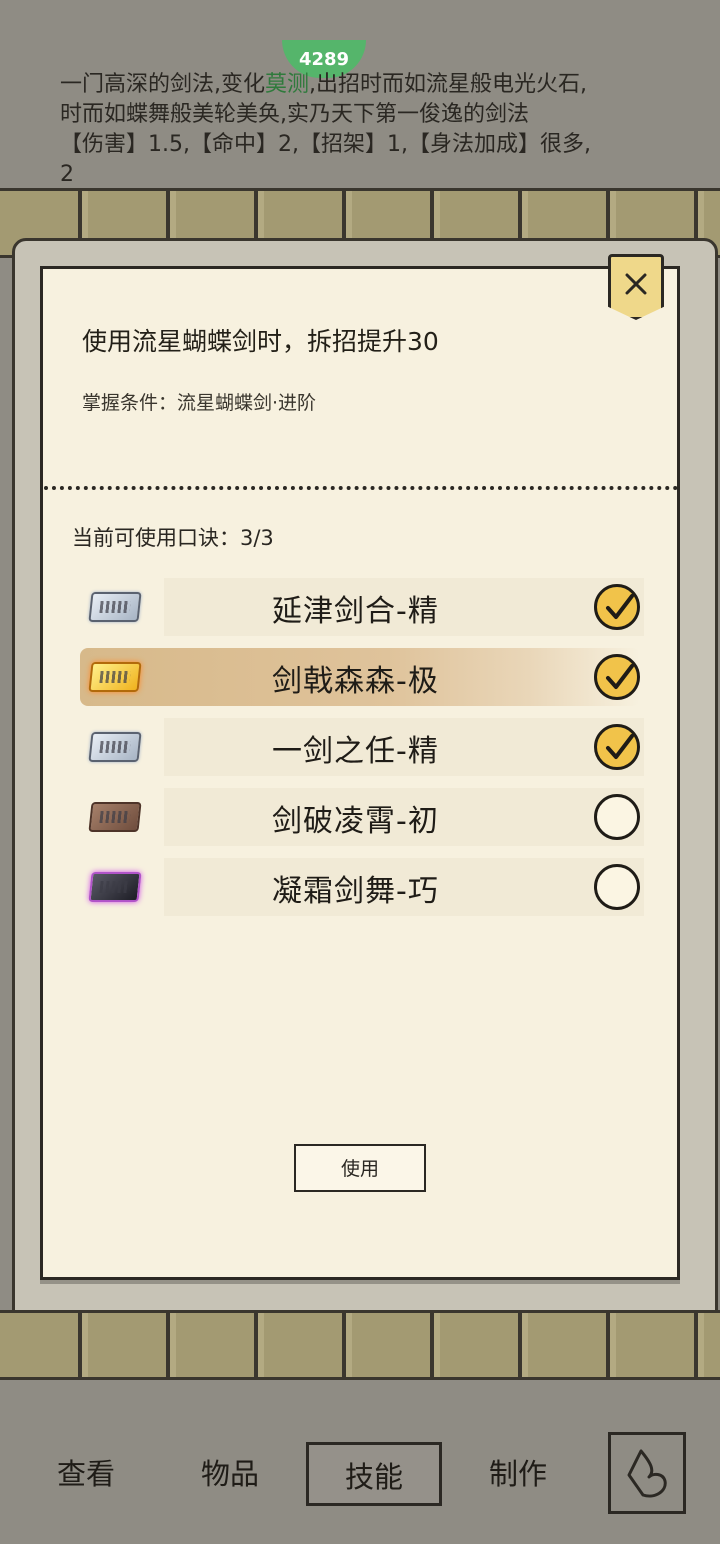 The width and height of the screenshot is (720, 1544). What do you see at coordinates (199, 403) in the screenshot?
I see `mastery-condition: 掌握条件：流星蝴蝶剑·进阶` at bounding box center [199, 403].